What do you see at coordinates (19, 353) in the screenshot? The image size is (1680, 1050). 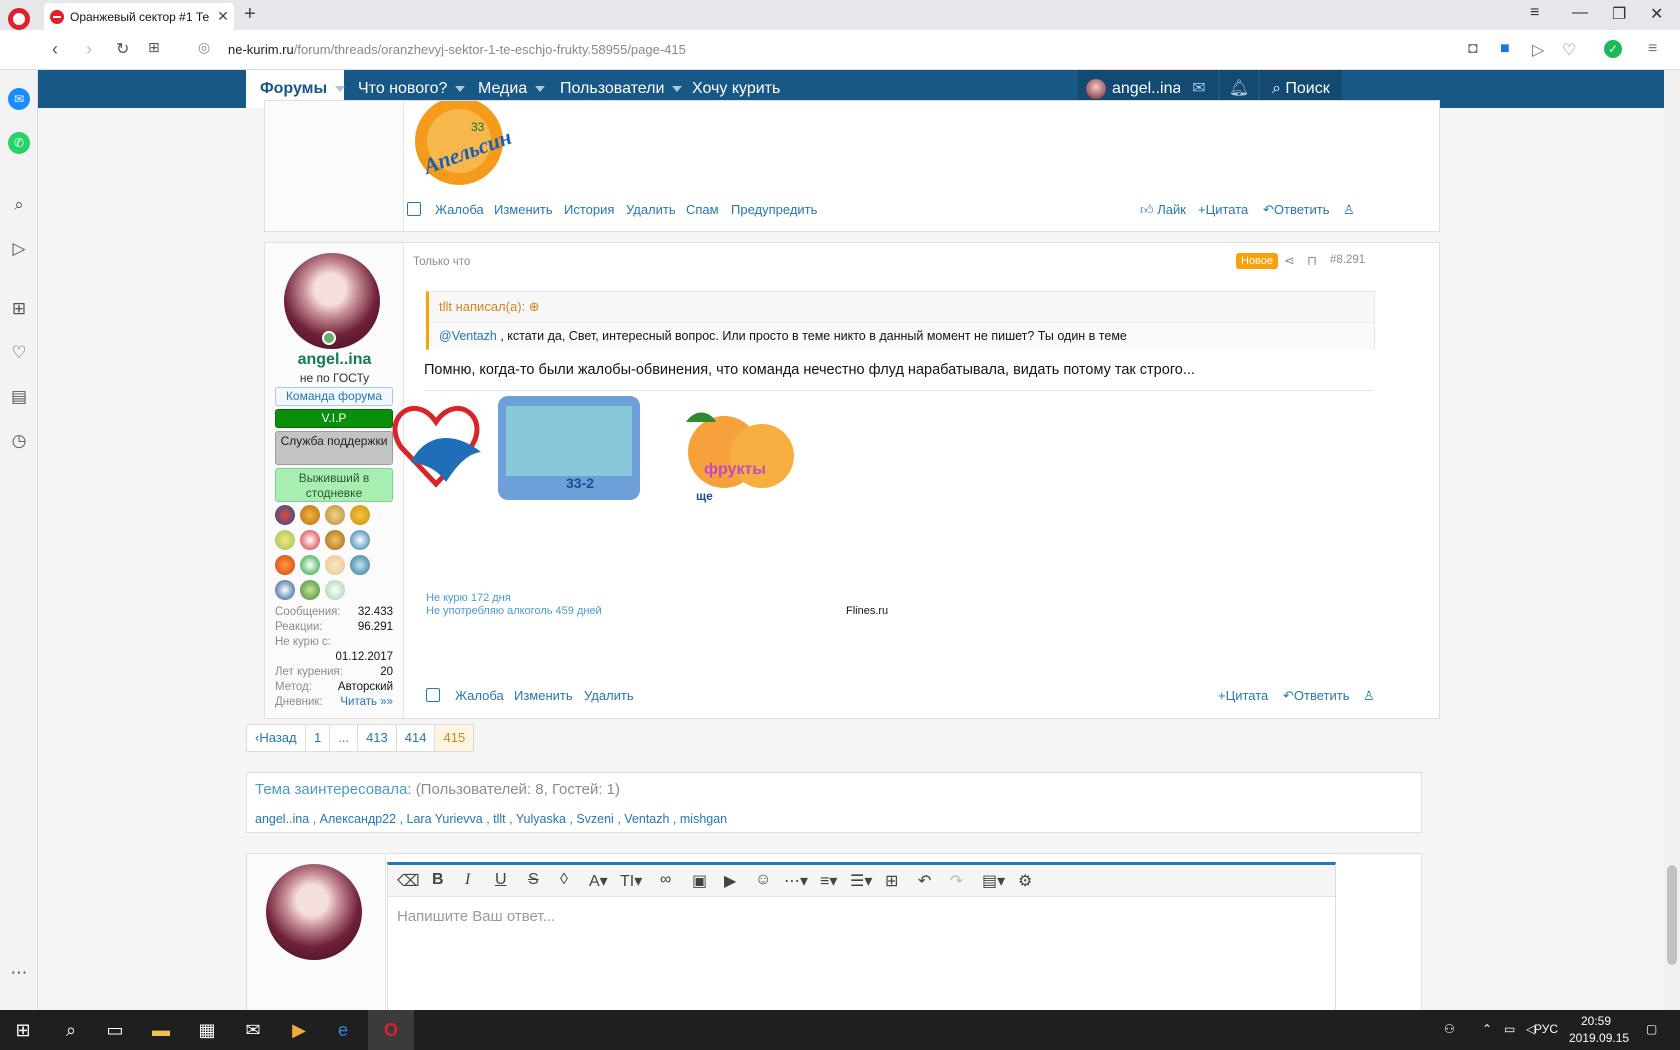 I see `bookmarks-icon: ♡` at bounding box center [19, 353].